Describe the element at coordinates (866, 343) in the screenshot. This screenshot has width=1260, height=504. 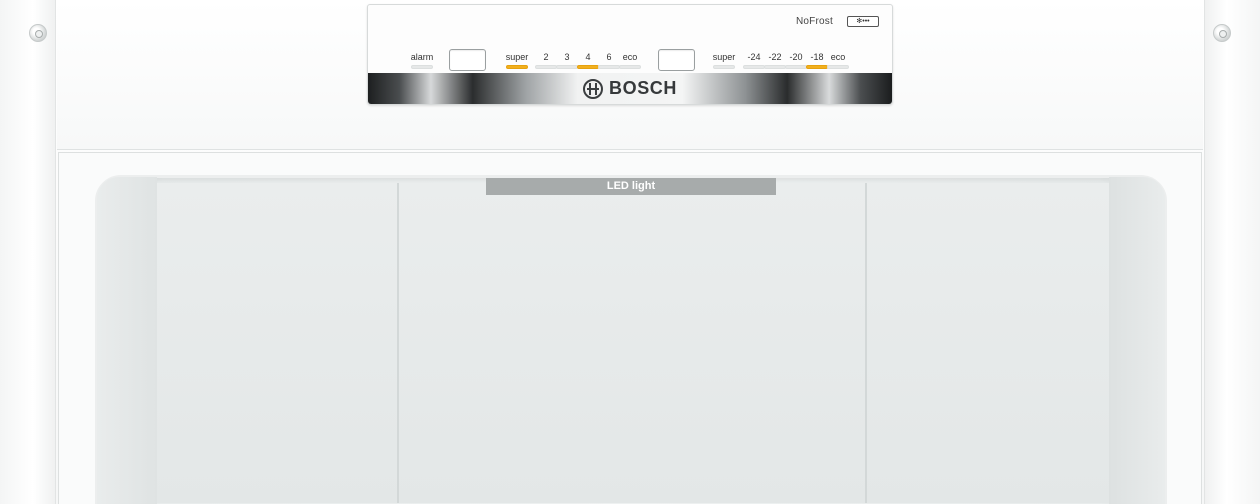
I see `back-wall-seam-right` at that location.